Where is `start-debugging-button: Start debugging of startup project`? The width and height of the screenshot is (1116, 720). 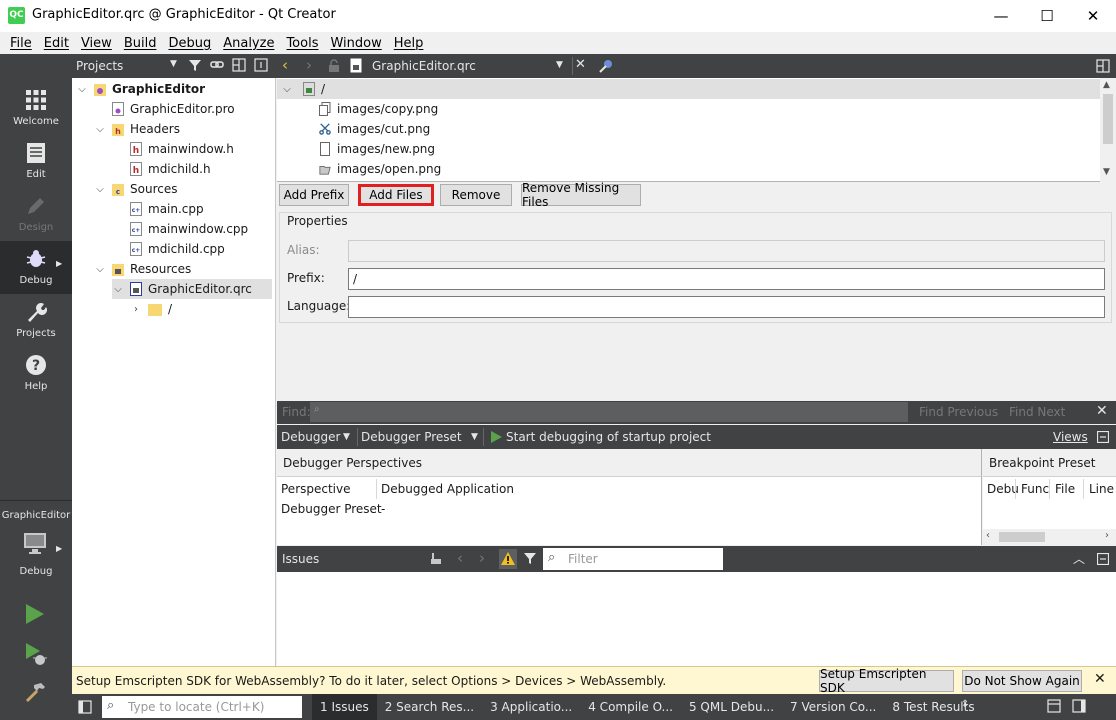 start-debugging-button: Start debugging of startup project is located at coordinates (608, 437).